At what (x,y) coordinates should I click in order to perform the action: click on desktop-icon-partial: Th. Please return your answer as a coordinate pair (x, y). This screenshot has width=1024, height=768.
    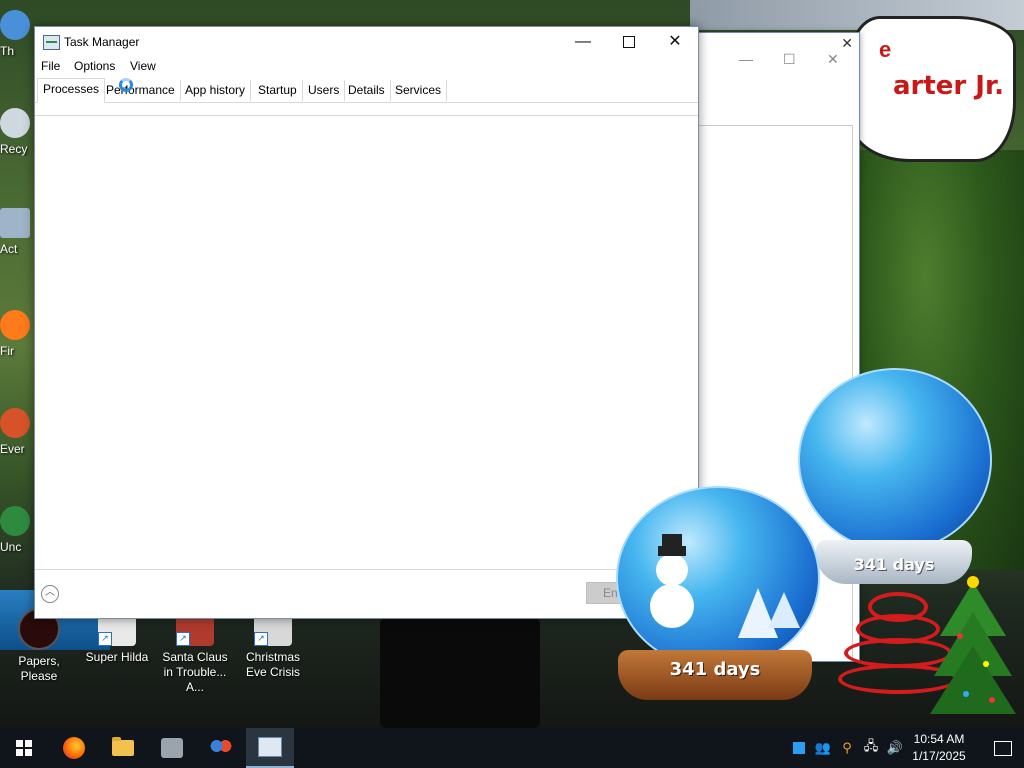
    Looking at the image, I should click on (17, 34).